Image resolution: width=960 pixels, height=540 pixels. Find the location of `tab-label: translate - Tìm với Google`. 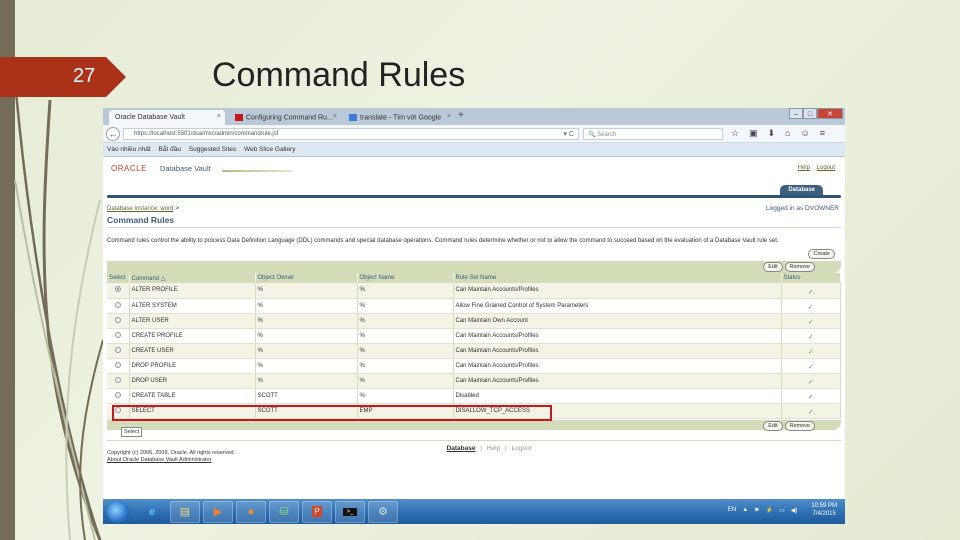

tab-label: translate - Tìm với Google is located at coordinates (401, 118).